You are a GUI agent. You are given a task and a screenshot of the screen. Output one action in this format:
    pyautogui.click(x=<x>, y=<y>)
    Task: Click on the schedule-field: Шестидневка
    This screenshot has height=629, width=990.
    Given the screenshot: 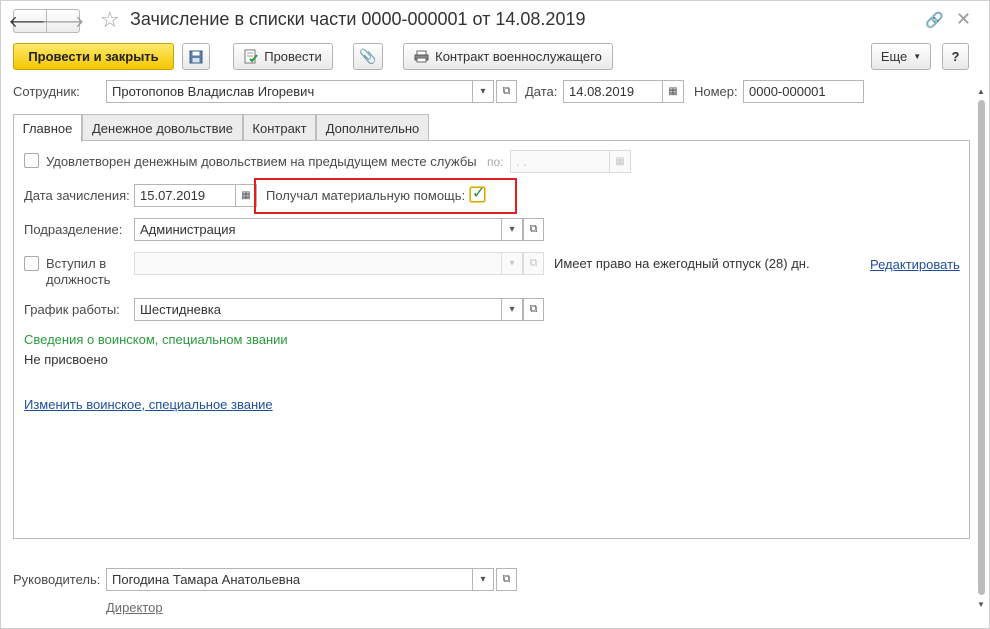 What is the action you would take?
    pyautogui.click(x=318, y=309)
    